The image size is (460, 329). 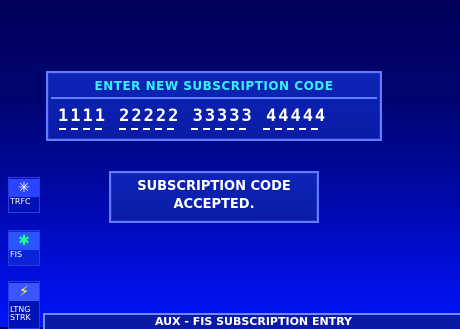 I want to click on sidebar-item-label: LTNG STRK, so click(x=20, y=313).